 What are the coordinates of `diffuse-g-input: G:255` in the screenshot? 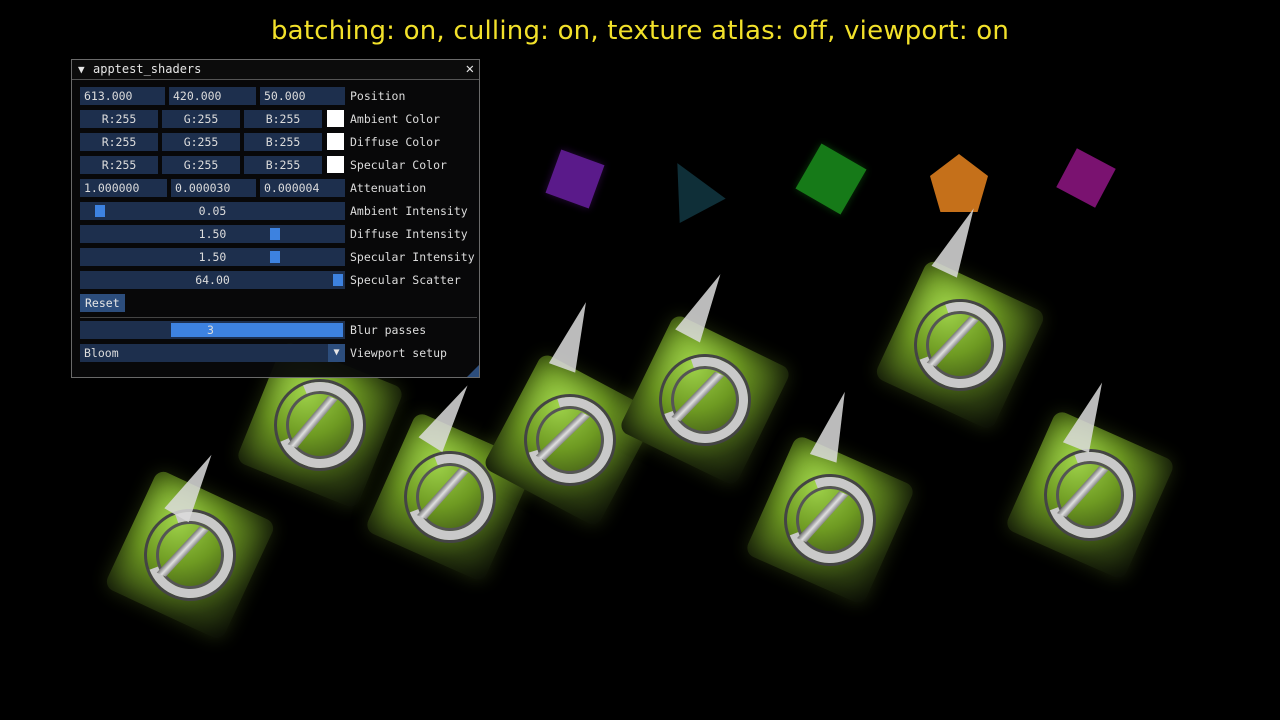 It's located at (201, 142).